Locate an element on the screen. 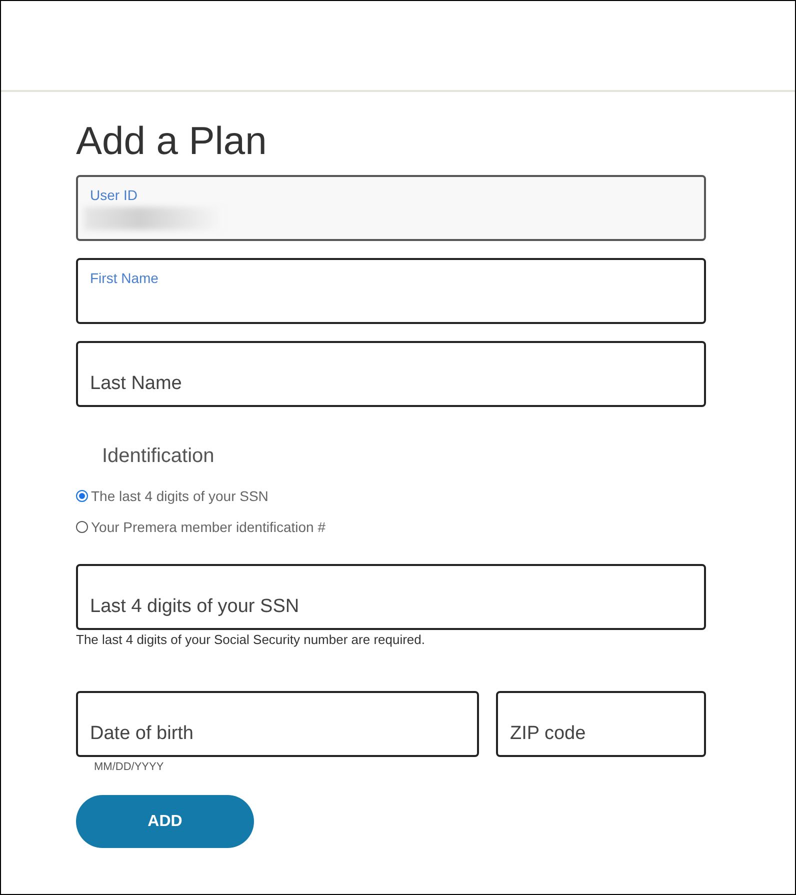  format-hint: MM/DD/YYYY is located at coordinates (129, 767).